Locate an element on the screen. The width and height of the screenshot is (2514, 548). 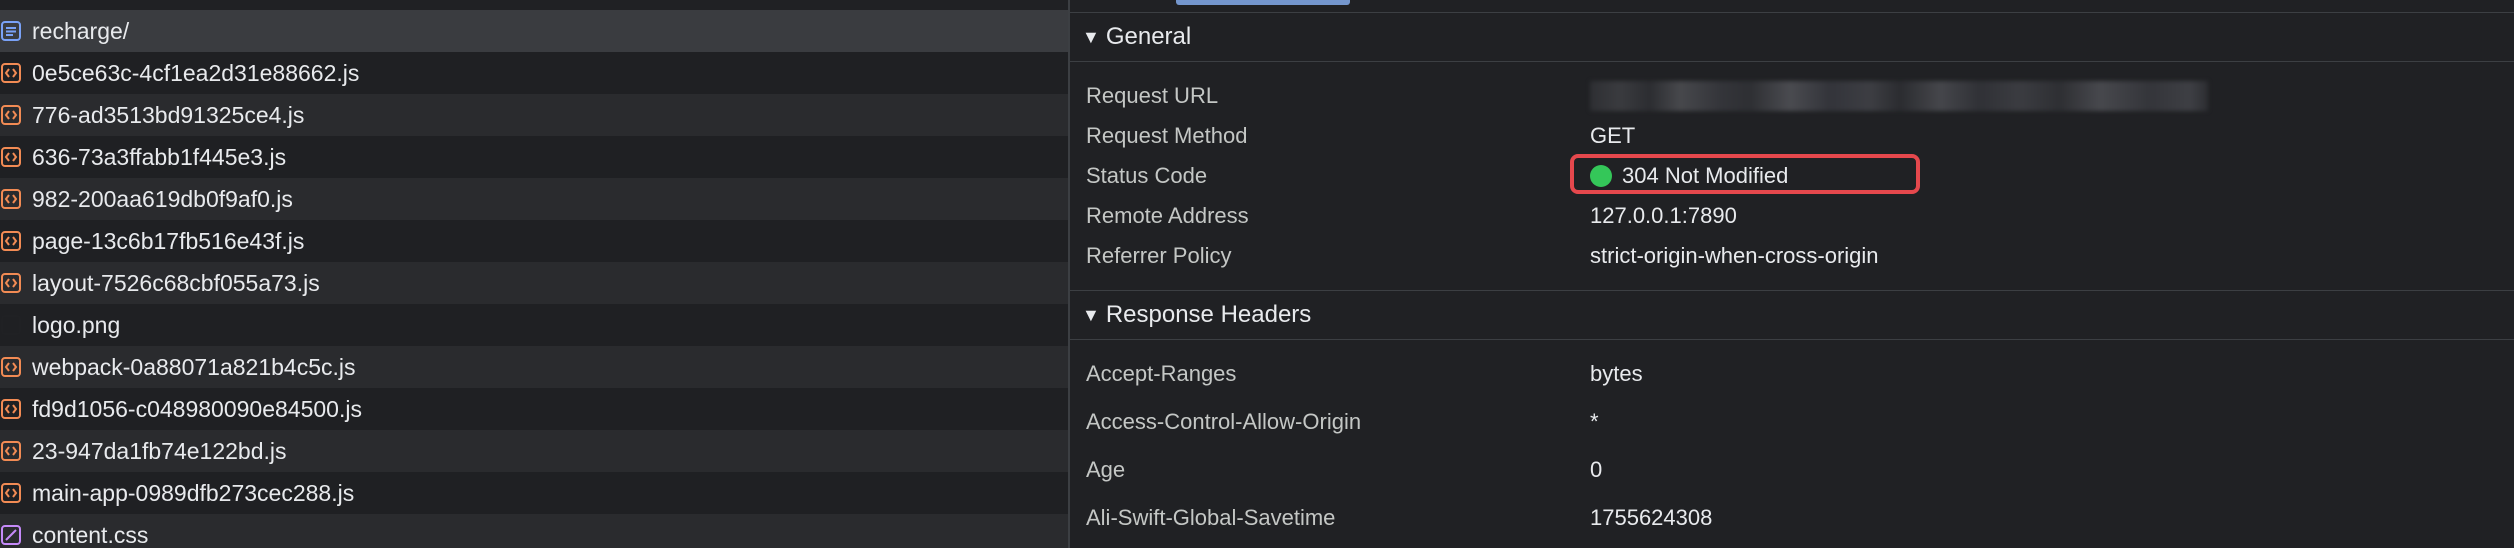
request-url-label: Request URL is located at coordinates (1152, 95).